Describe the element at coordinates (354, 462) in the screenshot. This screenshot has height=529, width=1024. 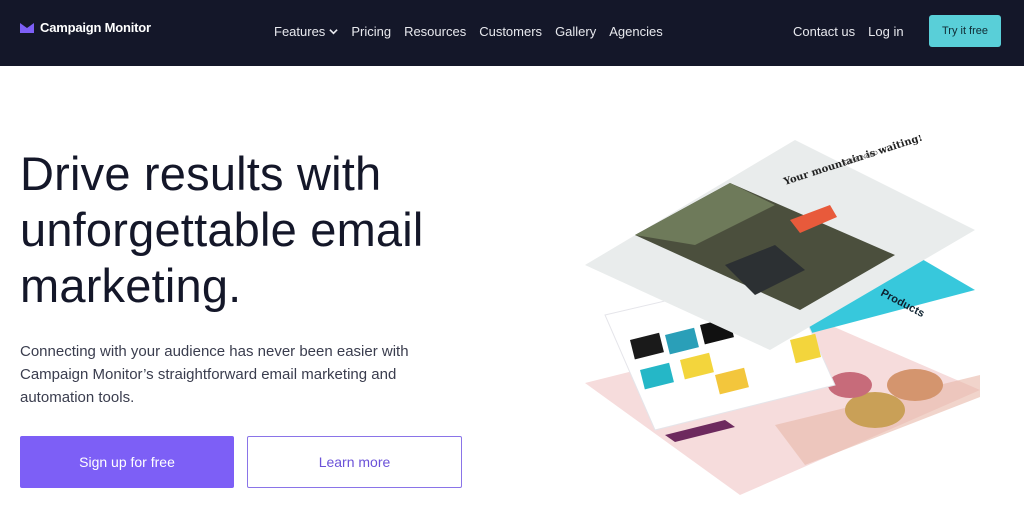
I see `learn-more-button: Learn more` at that location.